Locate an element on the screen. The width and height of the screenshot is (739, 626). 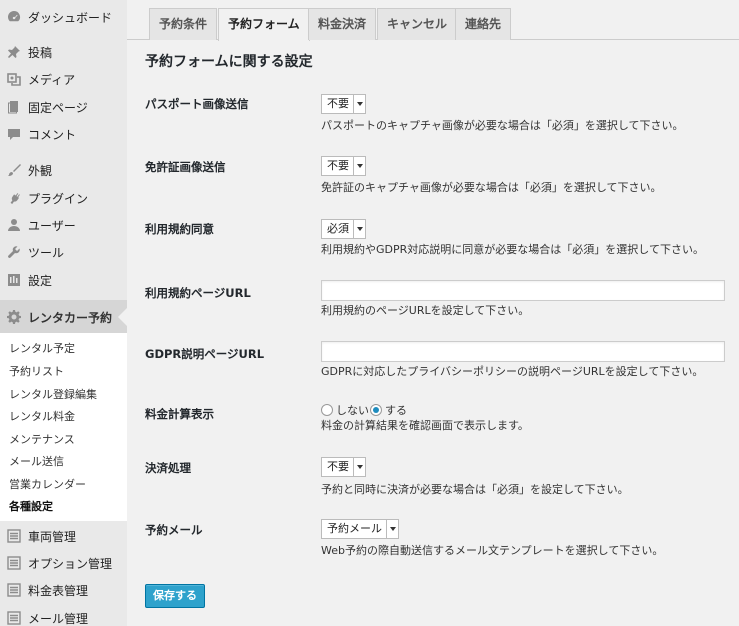
dashboard-icon is located at coordinates (14, 17).